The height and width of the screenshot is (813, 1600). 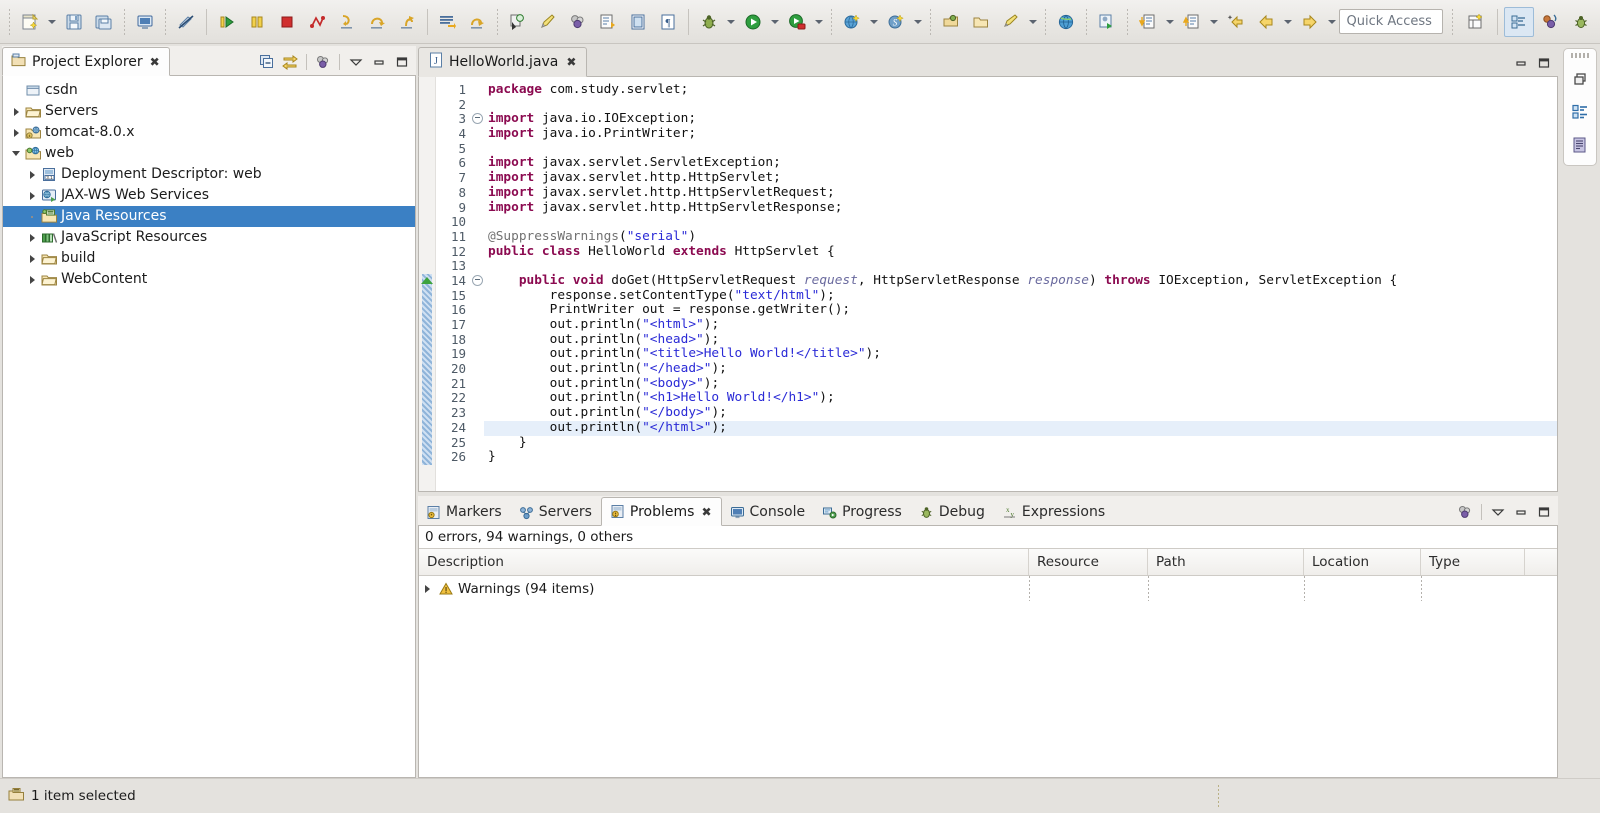 I want to click on tree-item-java-resources: Java Resources, so click(x=209, y=216).